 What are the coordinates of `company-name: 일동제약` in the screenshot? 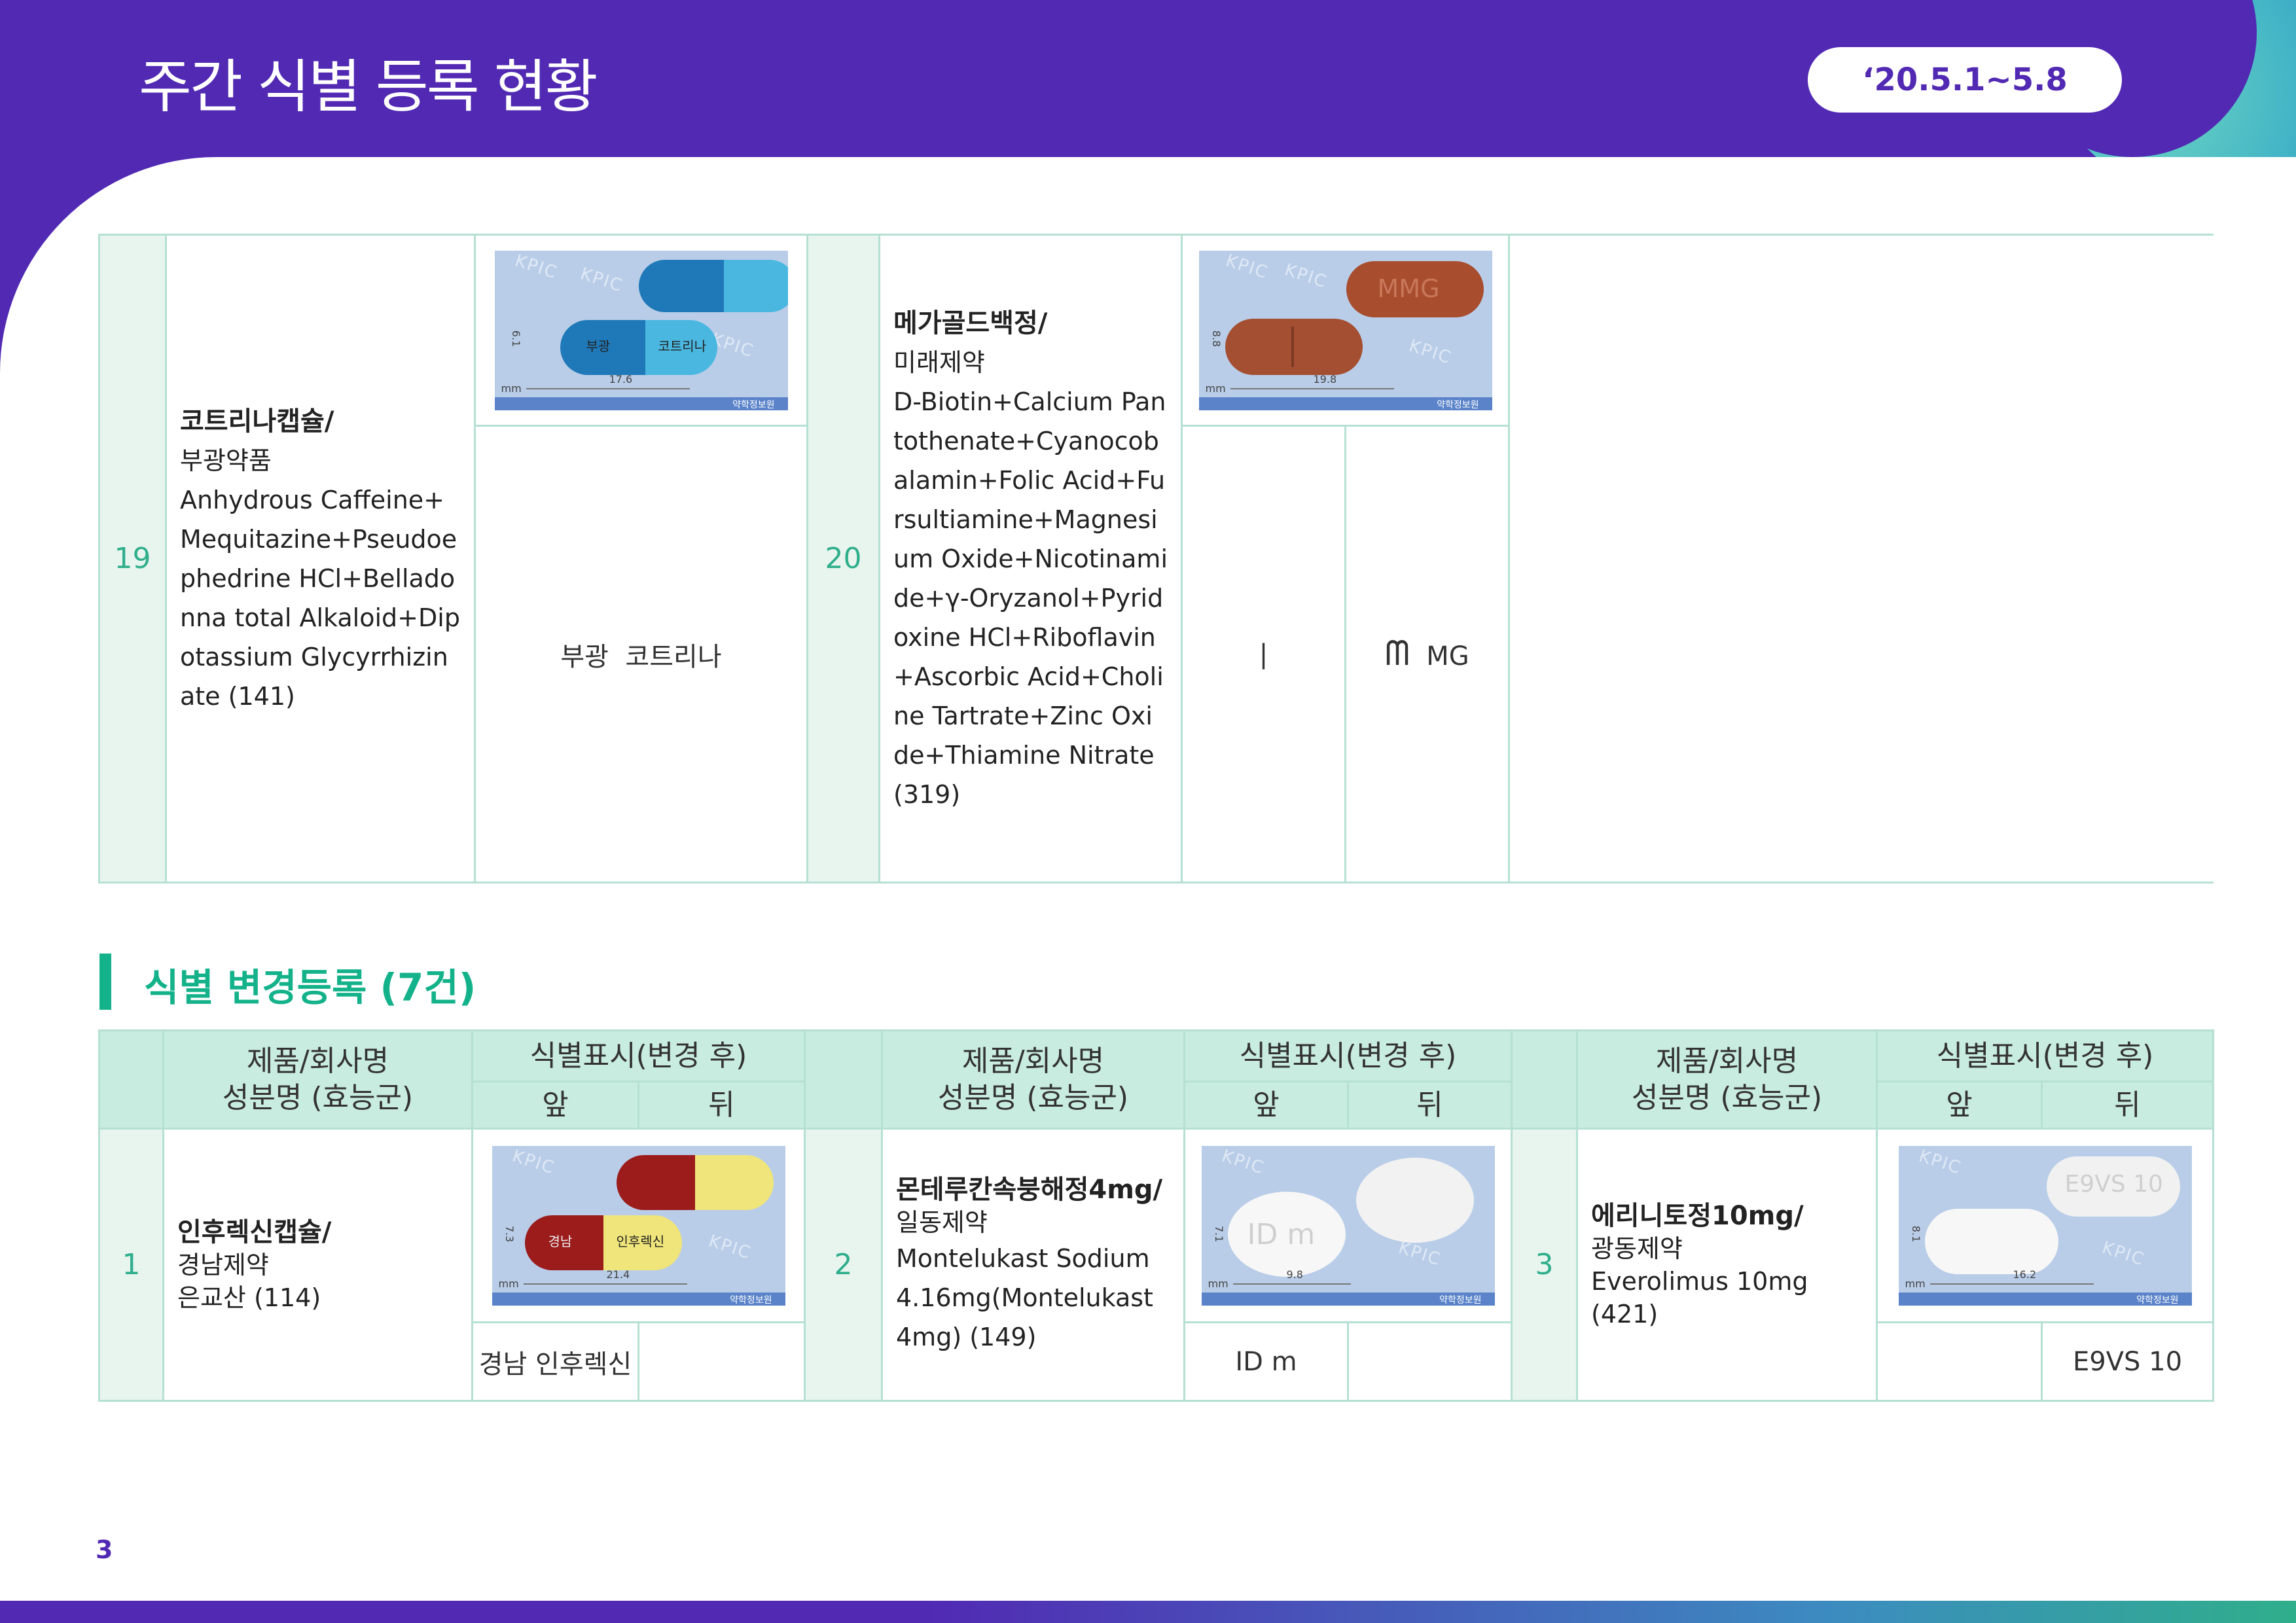 It's located at (942, 1222).